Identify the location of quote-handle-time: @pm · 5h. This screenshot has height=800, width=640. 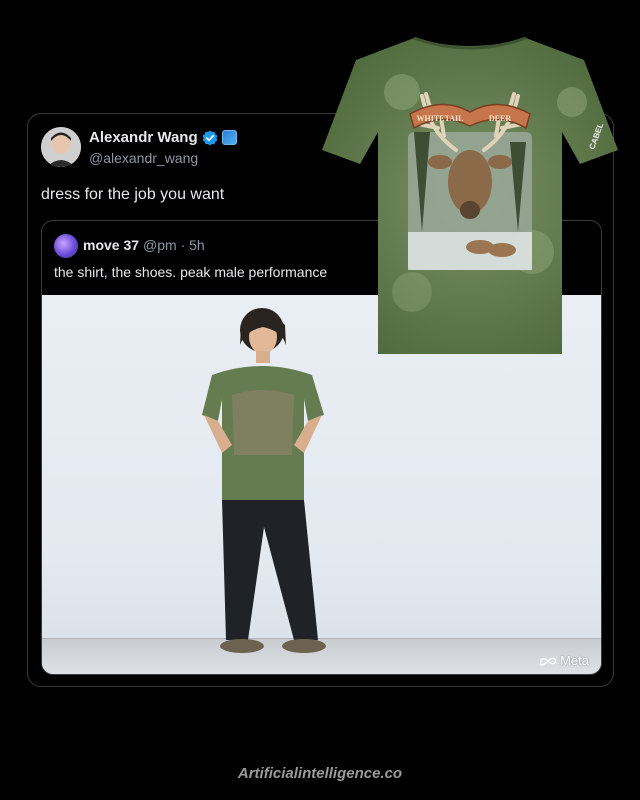
(174, 245).